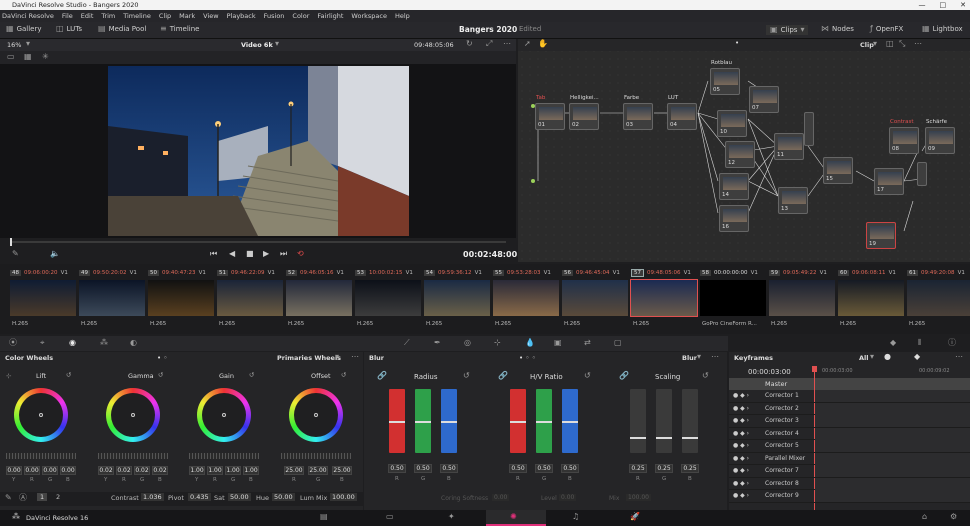  Describe the element at coordinates (849, 421) in the screenshot. I see `keyframe-row: ● ◆ › Corrector 3` at that location.